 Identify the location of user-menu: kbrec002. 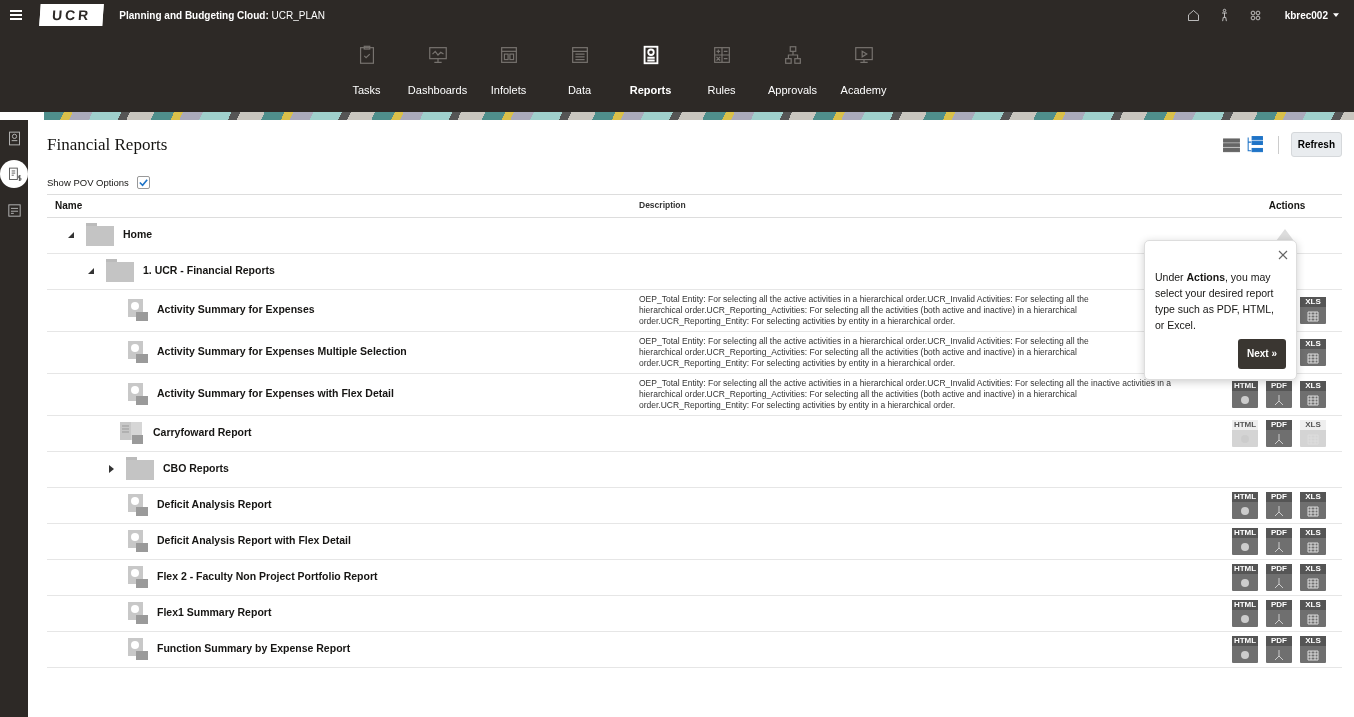
(1312, 15).